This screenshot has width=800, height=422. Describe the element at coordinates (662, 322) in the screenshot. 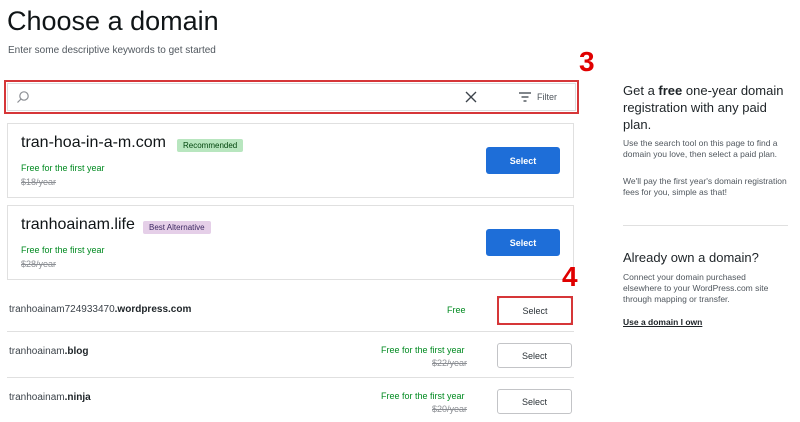

I see `use-own-domain-link: Use a domain I own` at that location.